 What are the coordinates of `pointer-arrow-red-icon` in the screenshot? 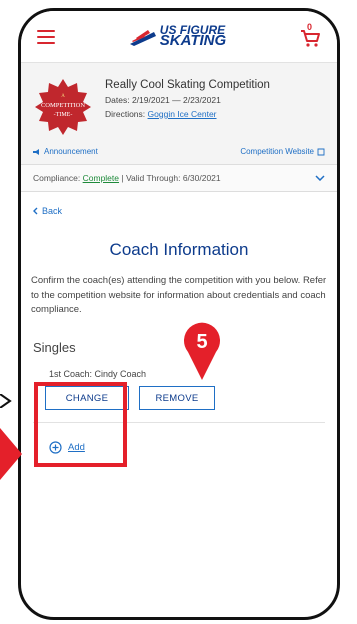 It's located at (11, 454).